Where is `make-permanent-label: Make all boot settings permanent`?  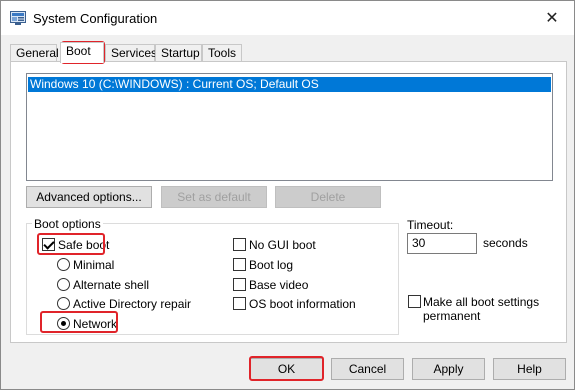
make-permanent-label: Make all boot settings permanent is located at coordinates (481, 309).